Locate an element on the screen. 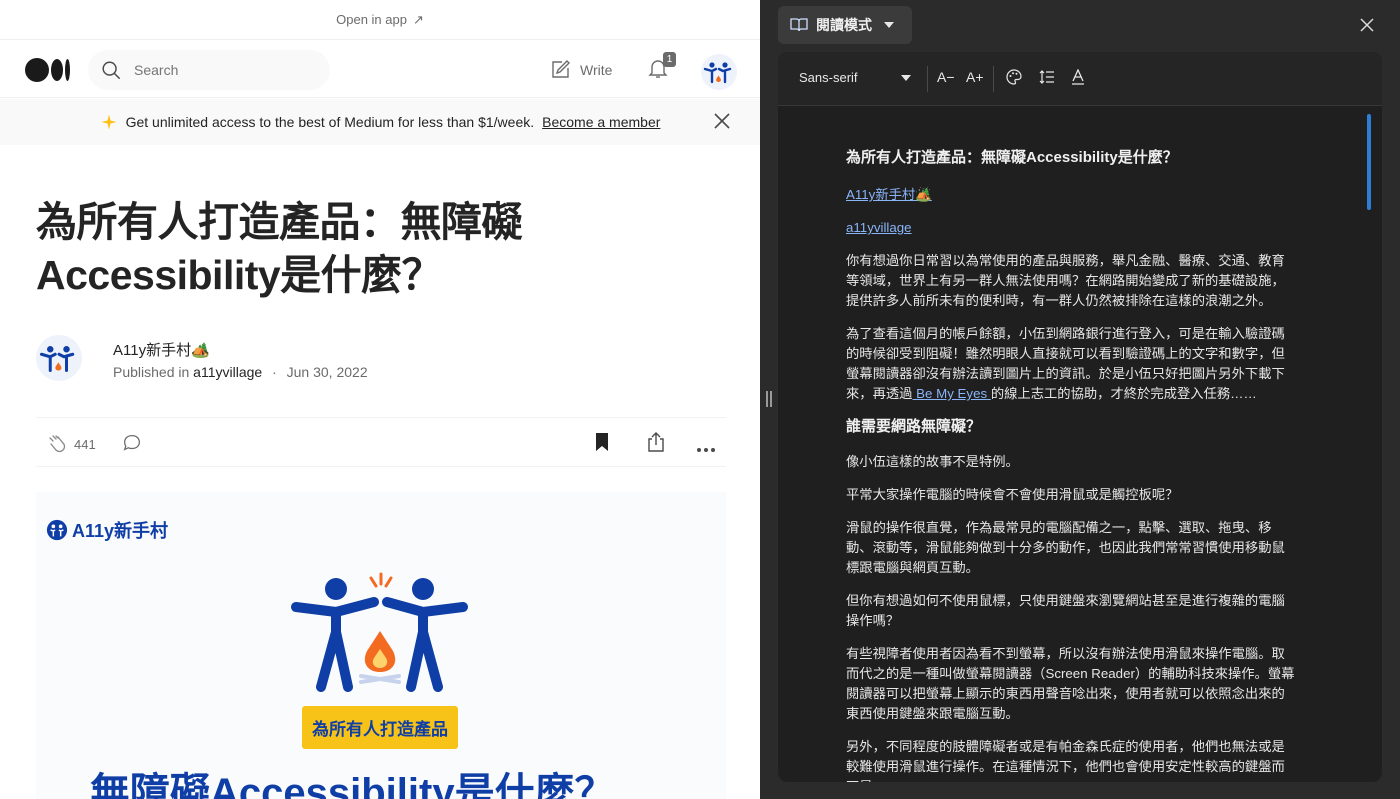  more-options-button is located at coordinates (706, 449).